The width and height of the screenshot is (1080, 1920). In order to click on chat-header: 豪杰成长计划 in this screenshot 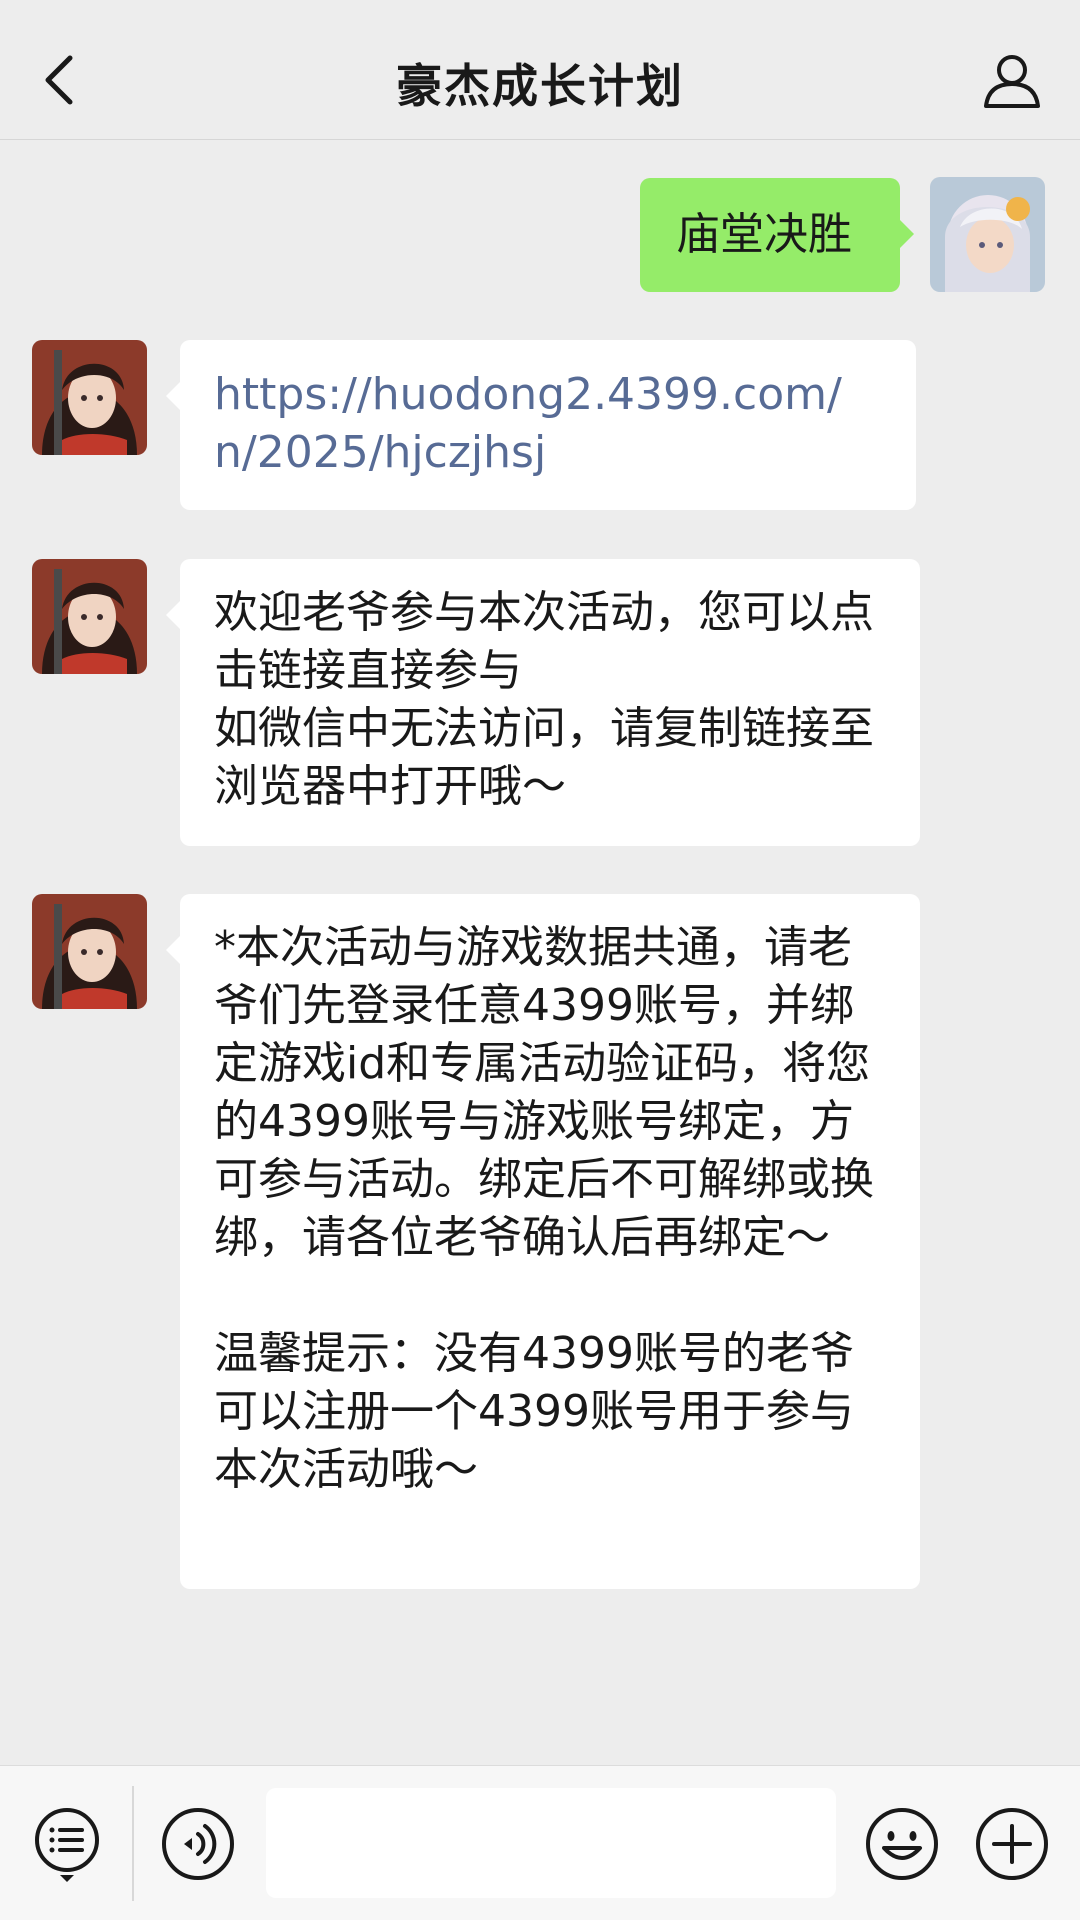, I will do `click(540, 70)`.